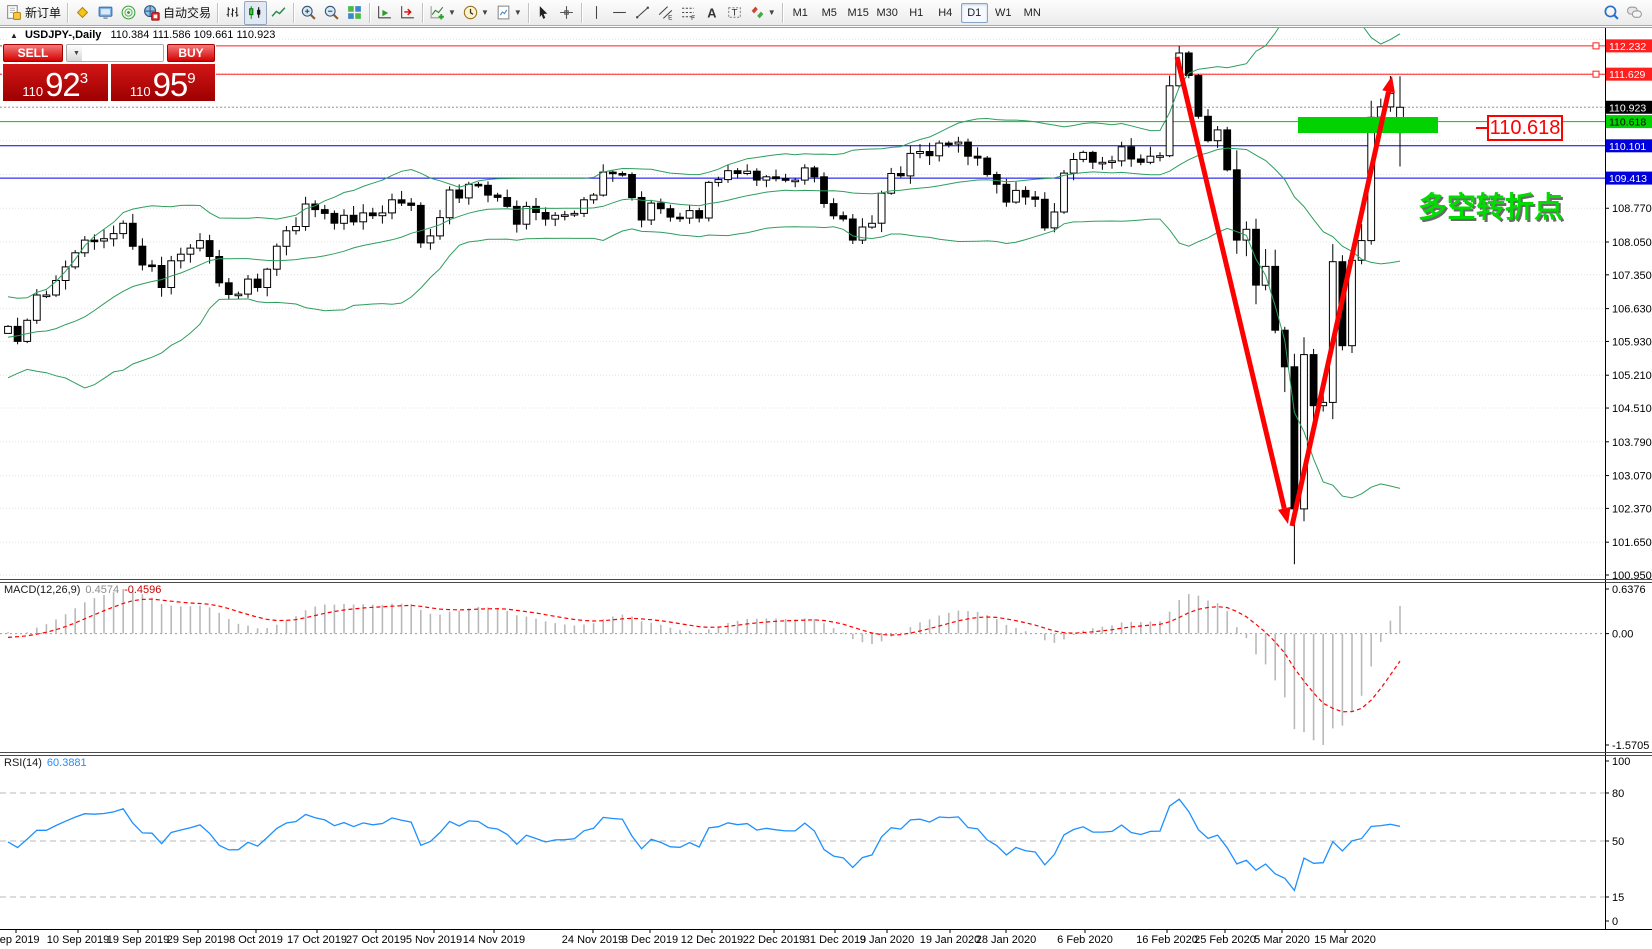  Describe the element at coordinates (887, 13) in the screenshot. I see `timeframe-m30-button: M30` at that location.